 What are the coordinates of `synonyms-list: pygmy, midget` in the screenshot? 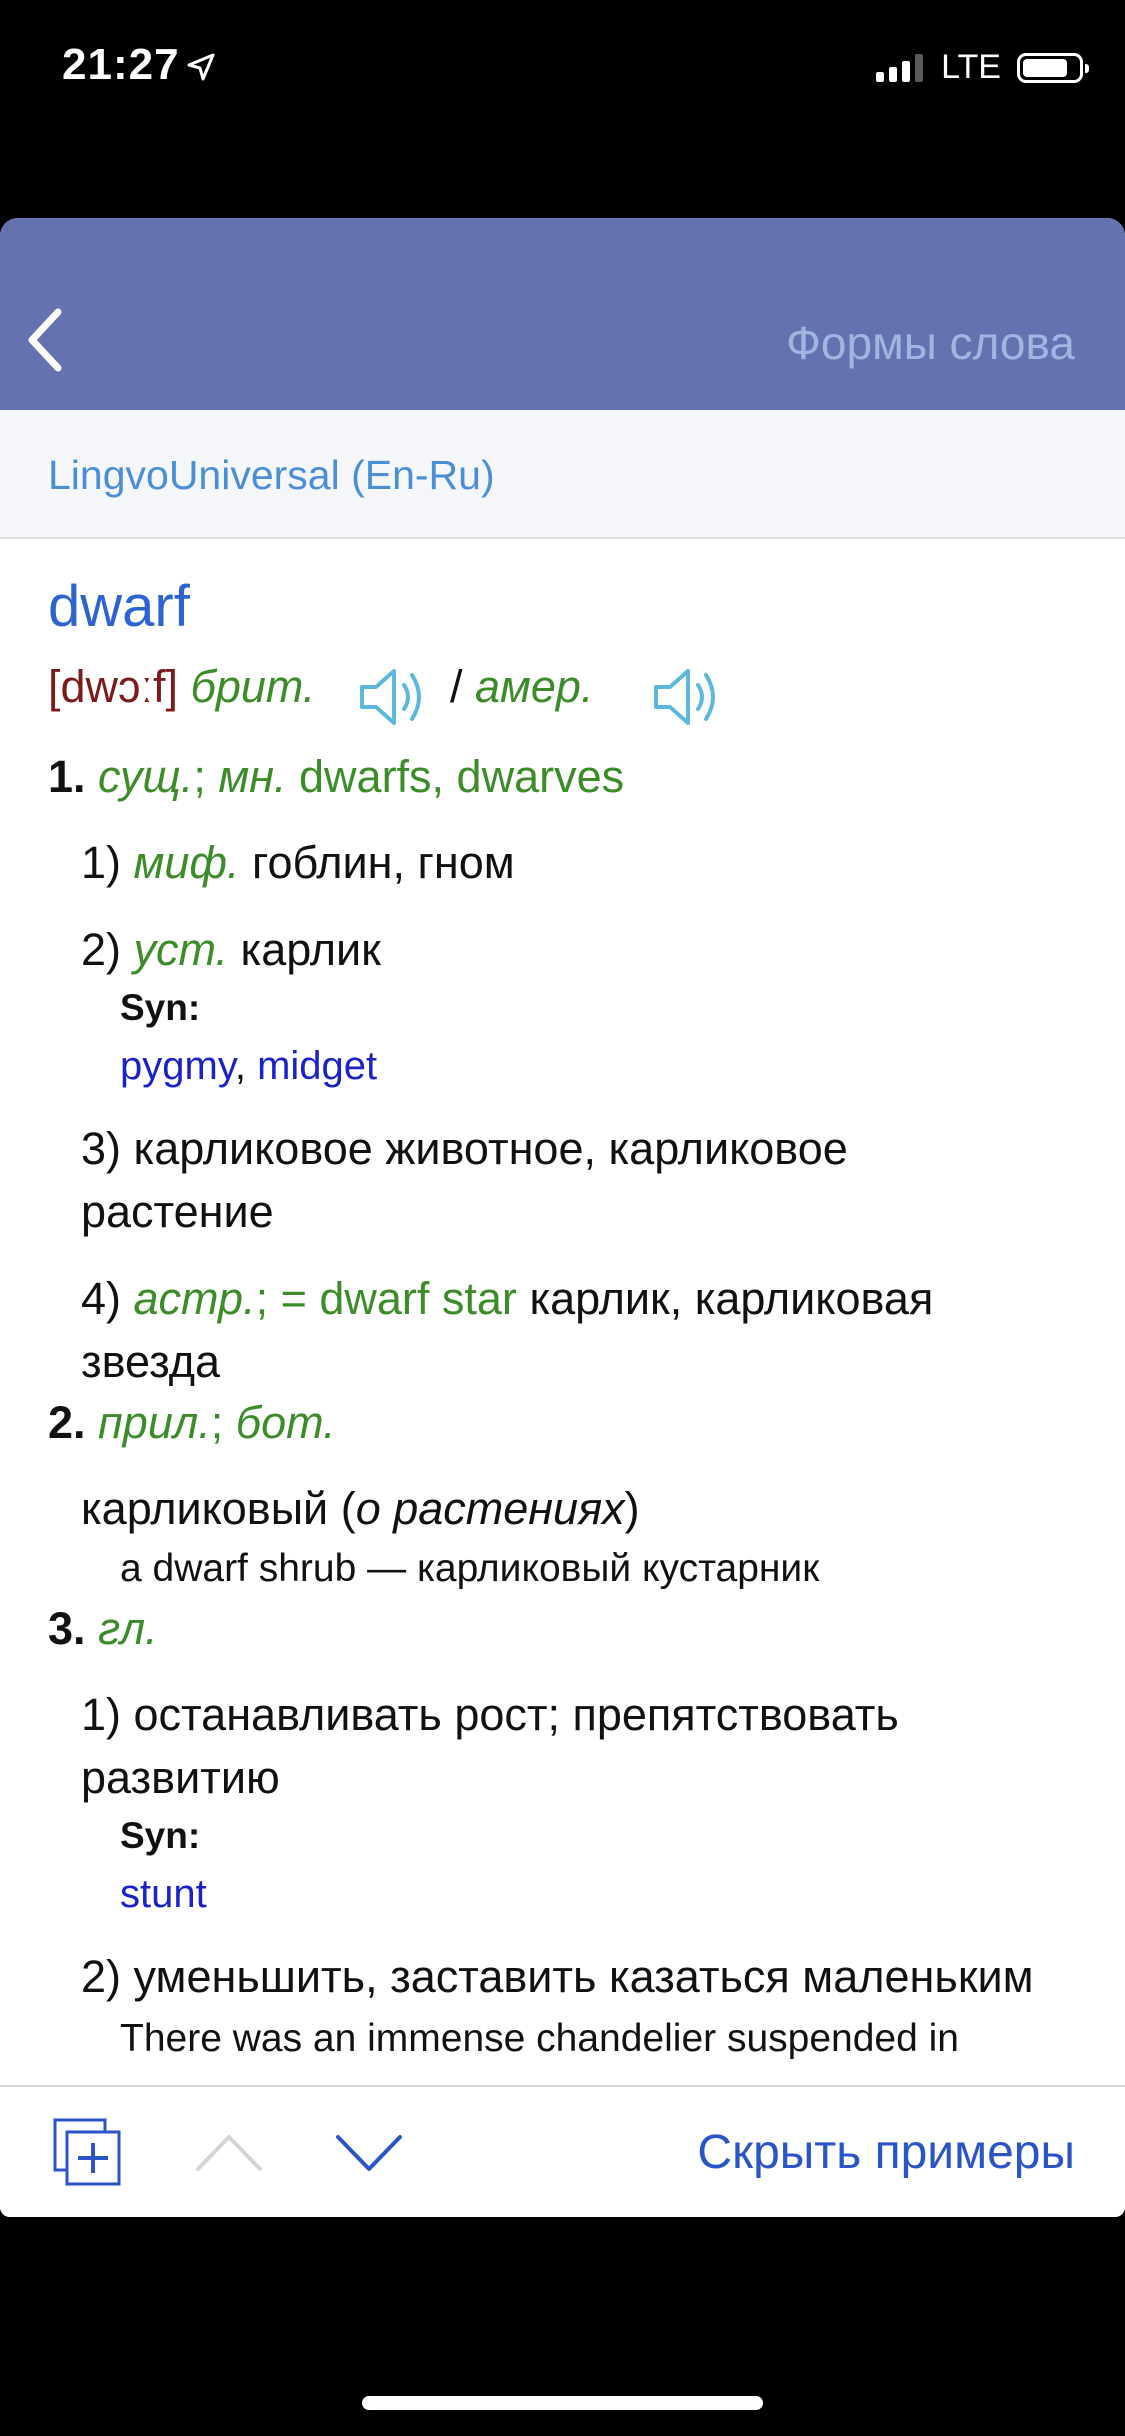 It's located at (249, 1066).